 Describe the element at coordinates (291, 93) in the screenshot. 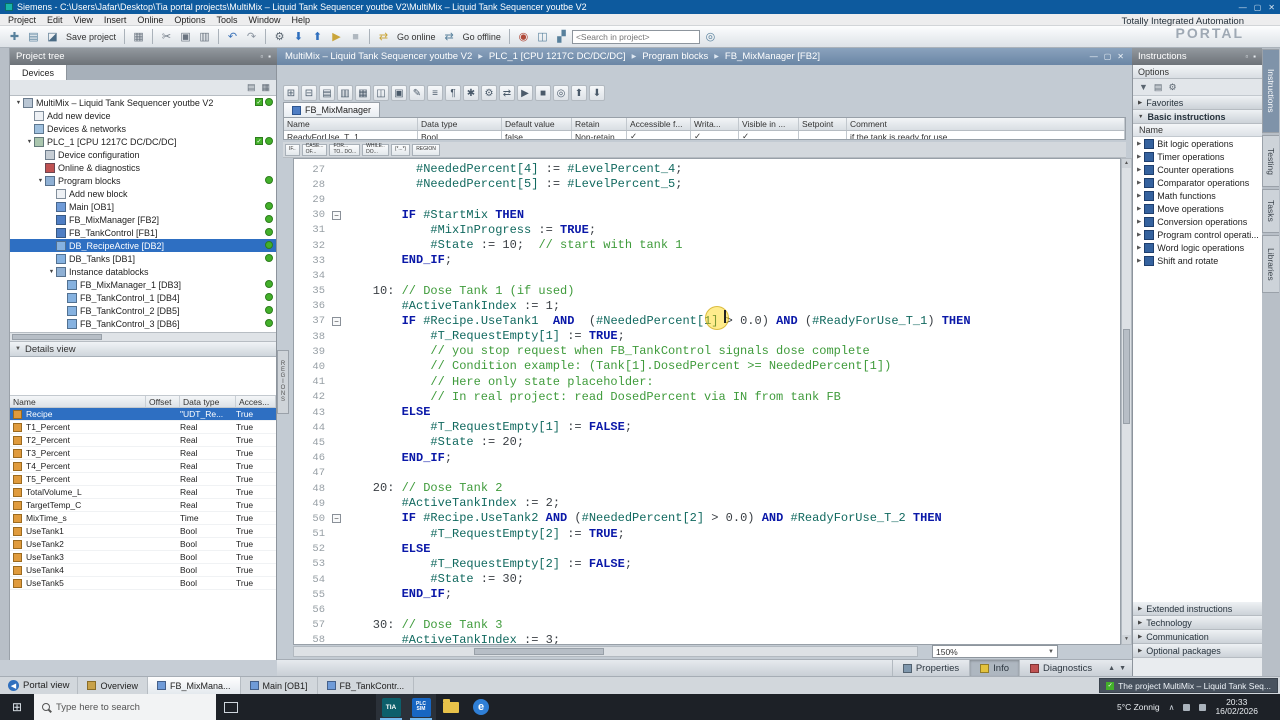

I see `insert-row-icon: ⊞` at that location.